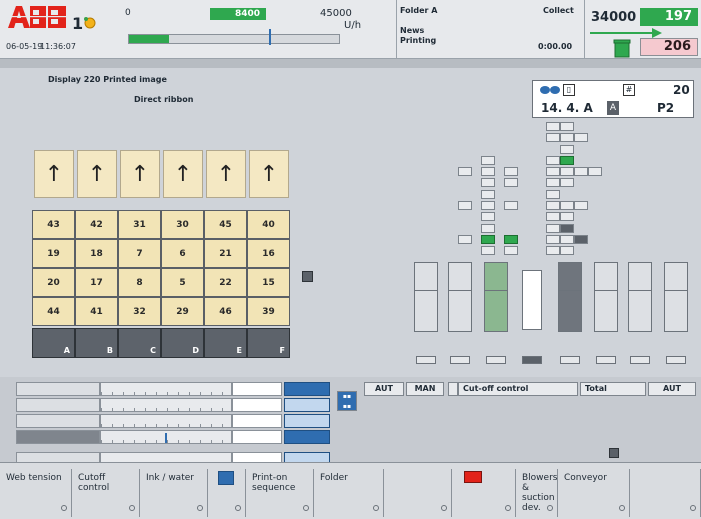  Describe the element at coordinates (347, 401) in the screenshot. I see `register-link-button: ▪▪ ▪▪` at that location.